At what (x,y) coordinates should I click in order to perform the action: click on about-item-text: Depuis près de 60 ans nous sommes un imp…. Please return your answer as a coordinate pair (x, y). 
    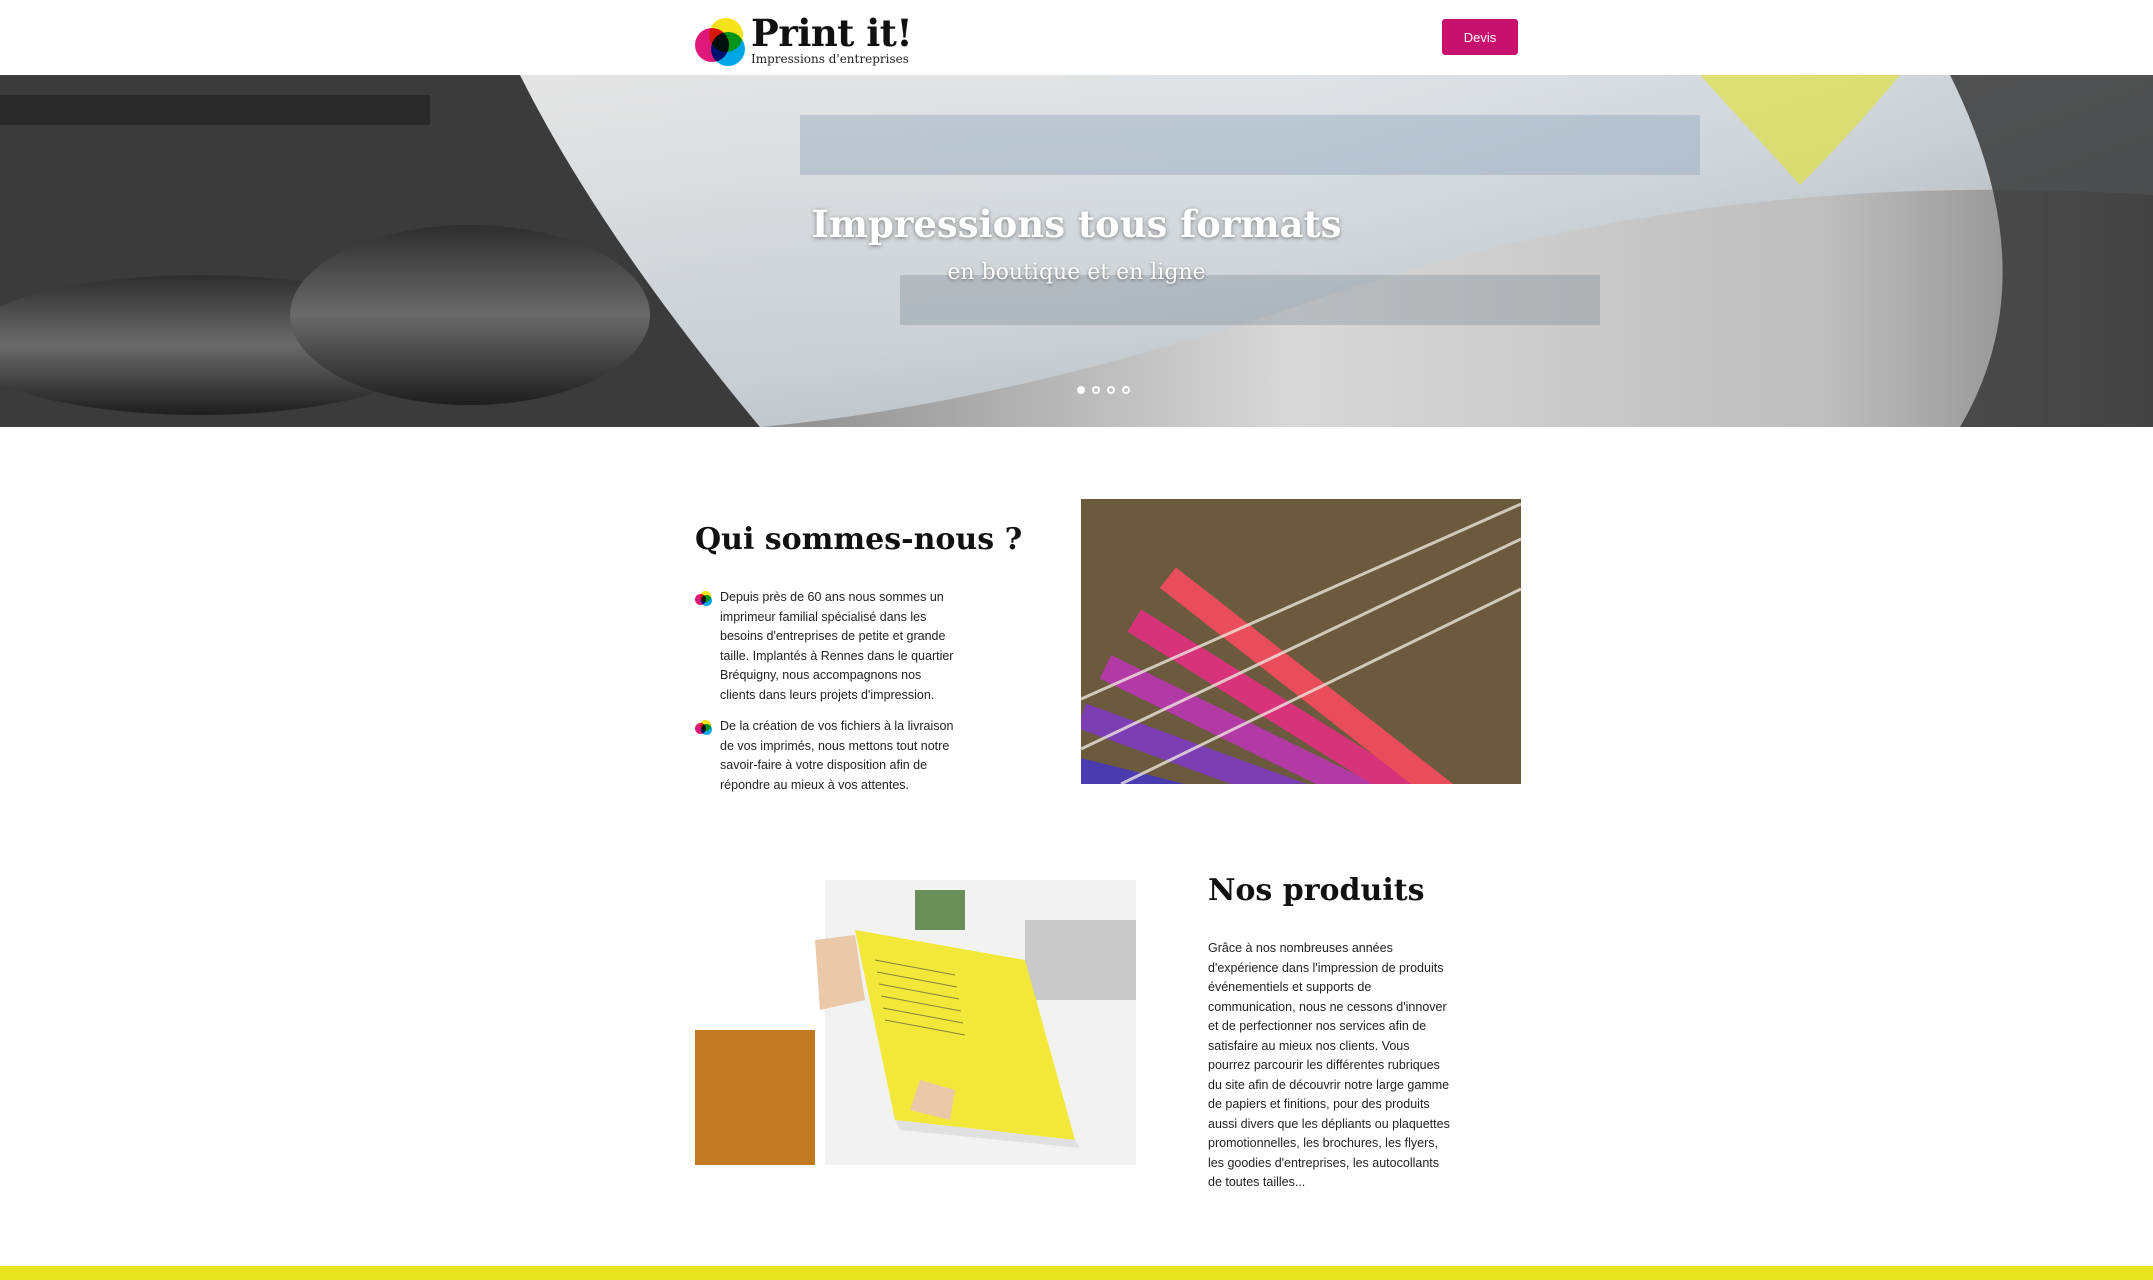
    Looking at the image, I should click on (837, 646).